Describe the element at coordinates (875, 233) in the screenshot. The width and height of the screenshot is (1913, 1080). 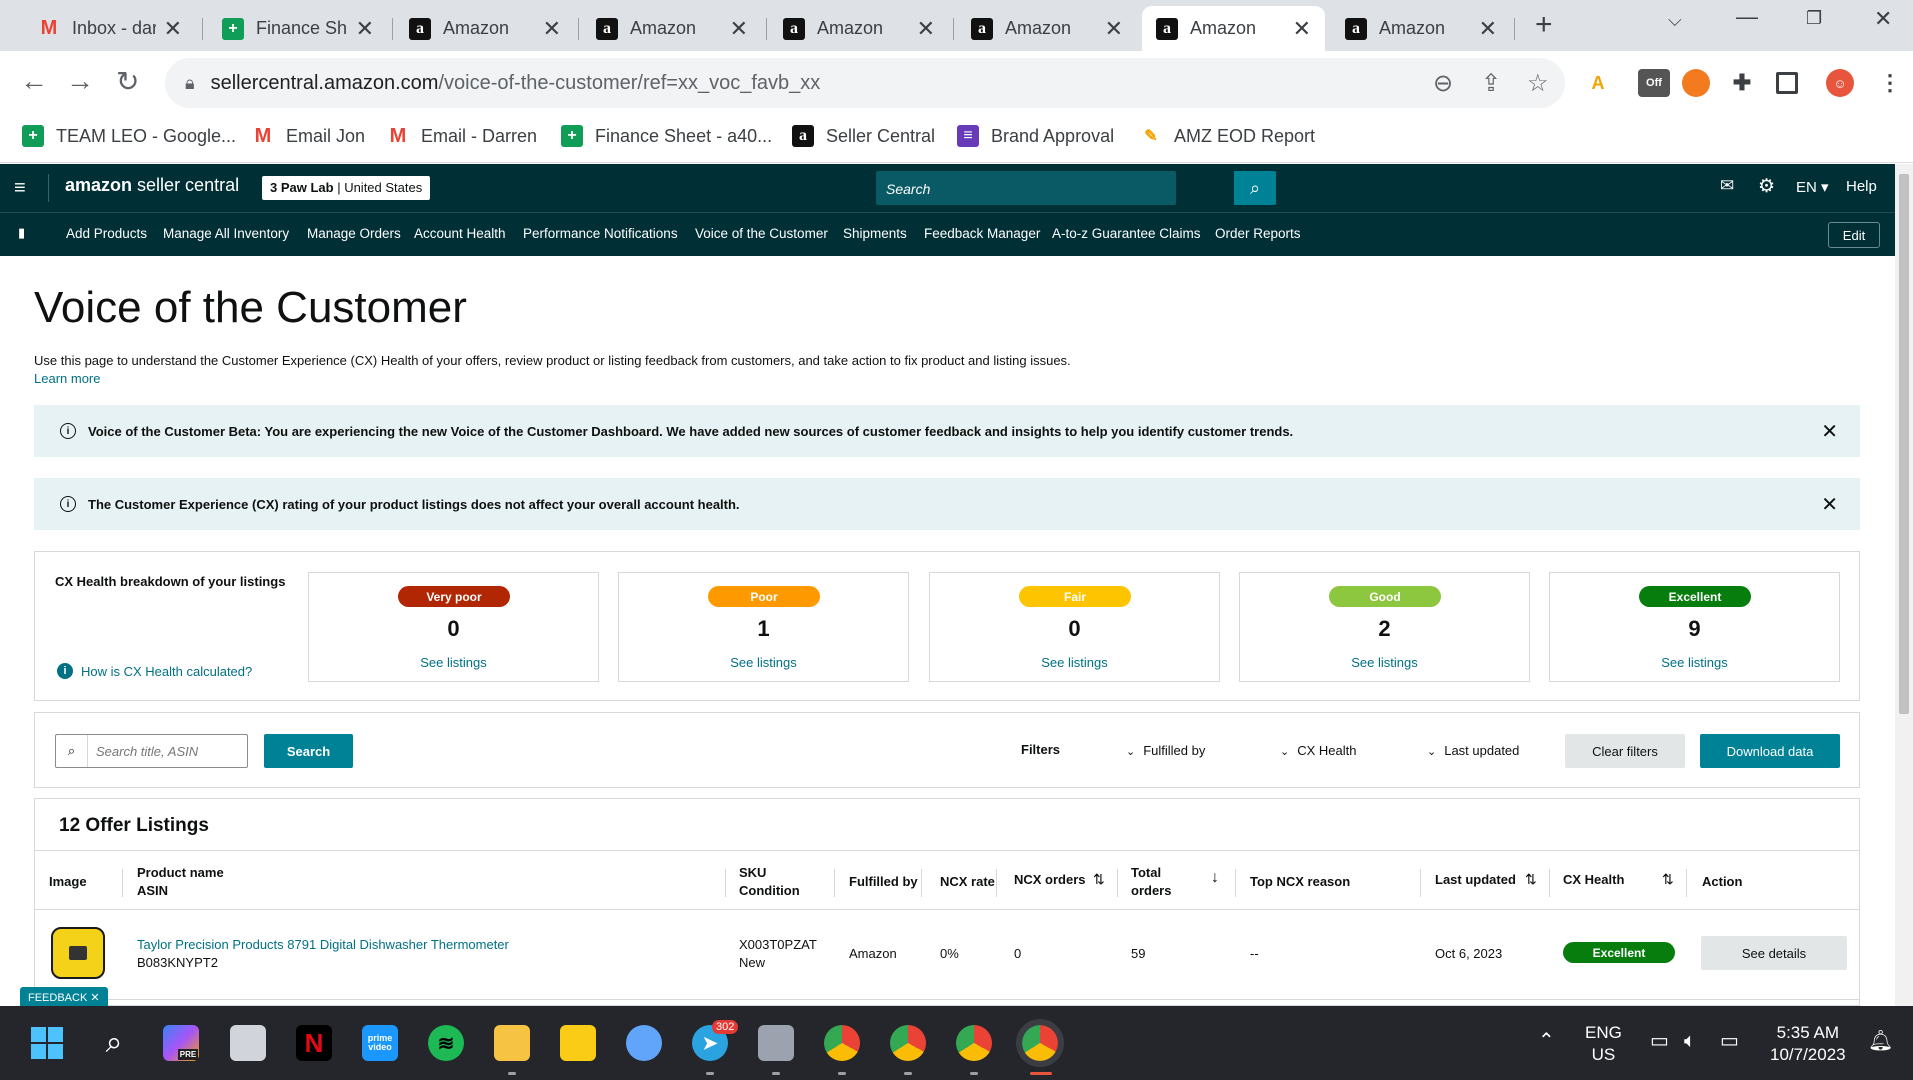
I see `nav-shipments: Shipments` at that location.